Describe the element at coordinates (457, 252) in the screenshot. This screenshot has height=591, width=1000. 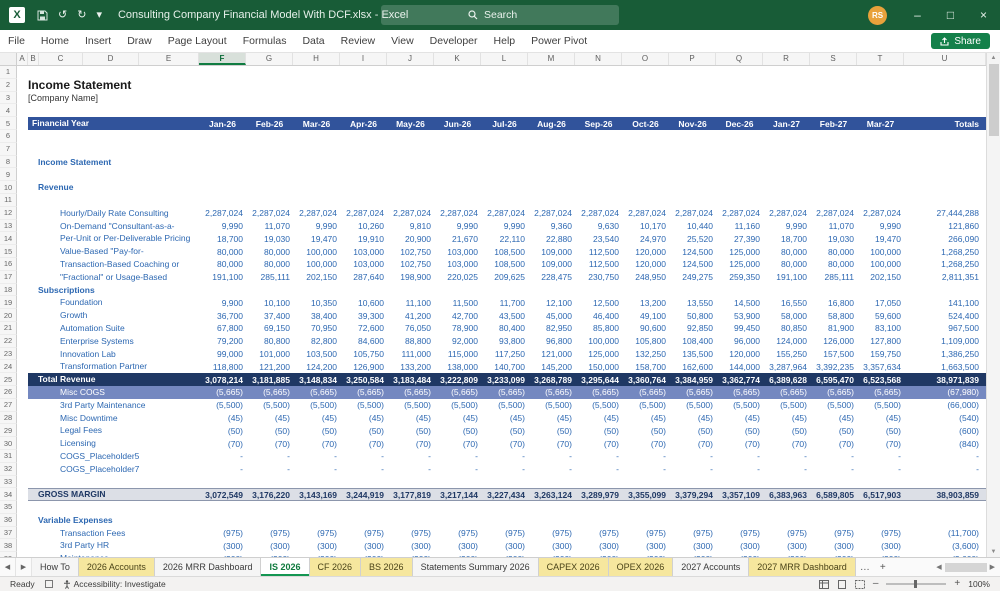
I see `cell: 103,000` at that location.